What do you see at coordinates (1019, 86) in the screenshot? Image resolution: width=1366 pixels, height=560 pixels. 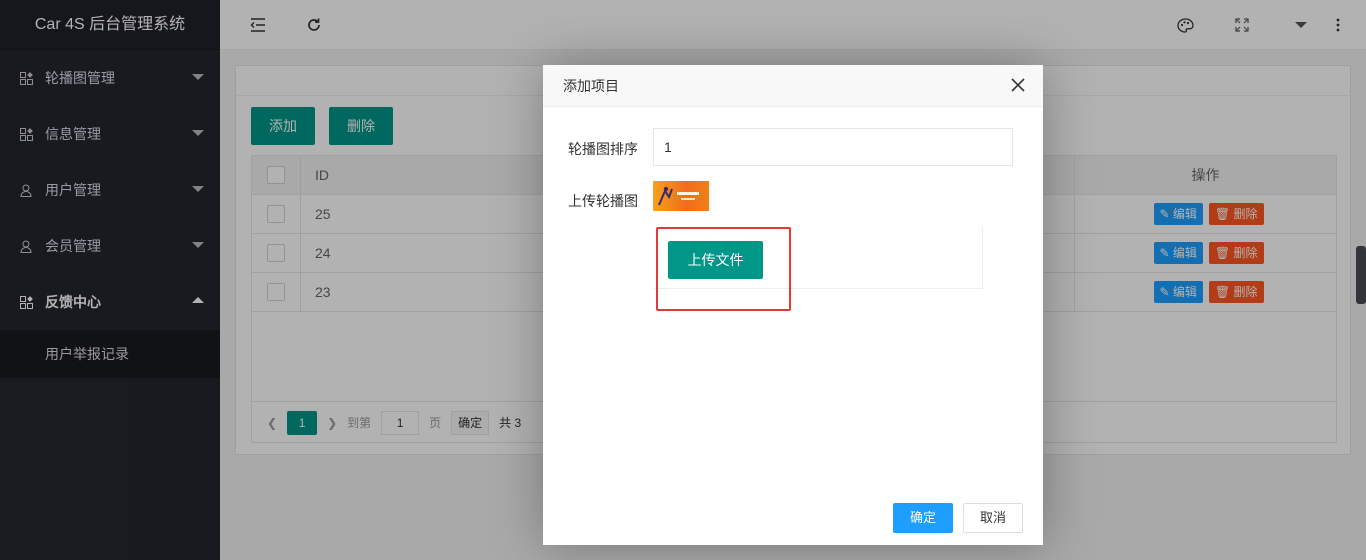 I see `close-icon` at bounding box center [1019, 86].